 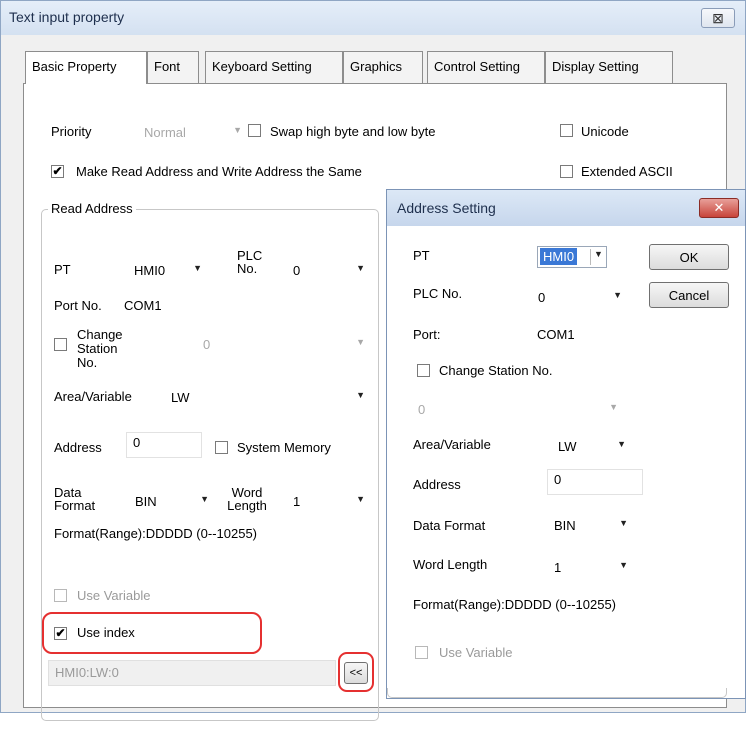 I want to click on address-setting-close-button: ✕, so click(x=719, y=208).